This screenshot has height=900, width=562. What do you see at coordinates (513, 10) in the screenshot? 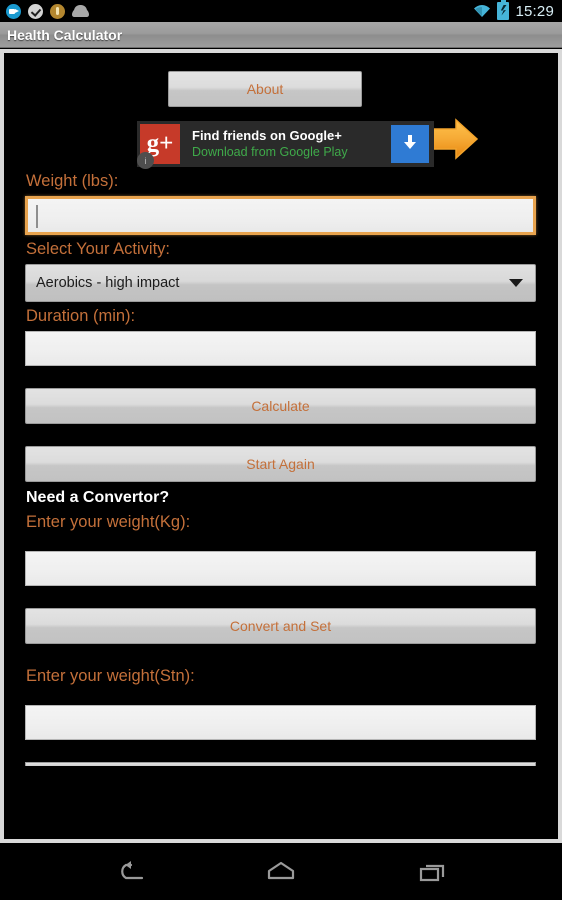
I see `status-bar-system-icons: 15:29` at bounding box center [513, 10].